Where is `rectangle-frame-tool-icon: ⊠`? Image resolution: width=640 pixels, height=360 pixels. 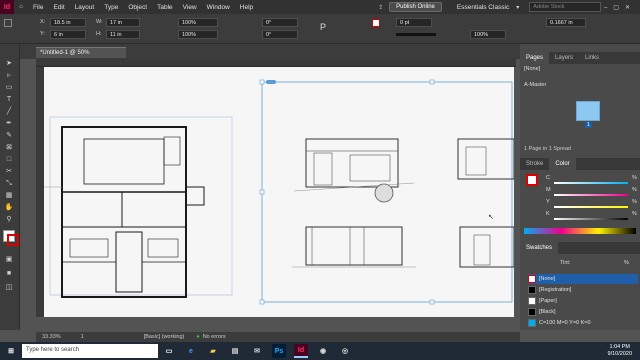
rectangle-frame-tool-icon: ⊠ is located at coordinates (9, 148).